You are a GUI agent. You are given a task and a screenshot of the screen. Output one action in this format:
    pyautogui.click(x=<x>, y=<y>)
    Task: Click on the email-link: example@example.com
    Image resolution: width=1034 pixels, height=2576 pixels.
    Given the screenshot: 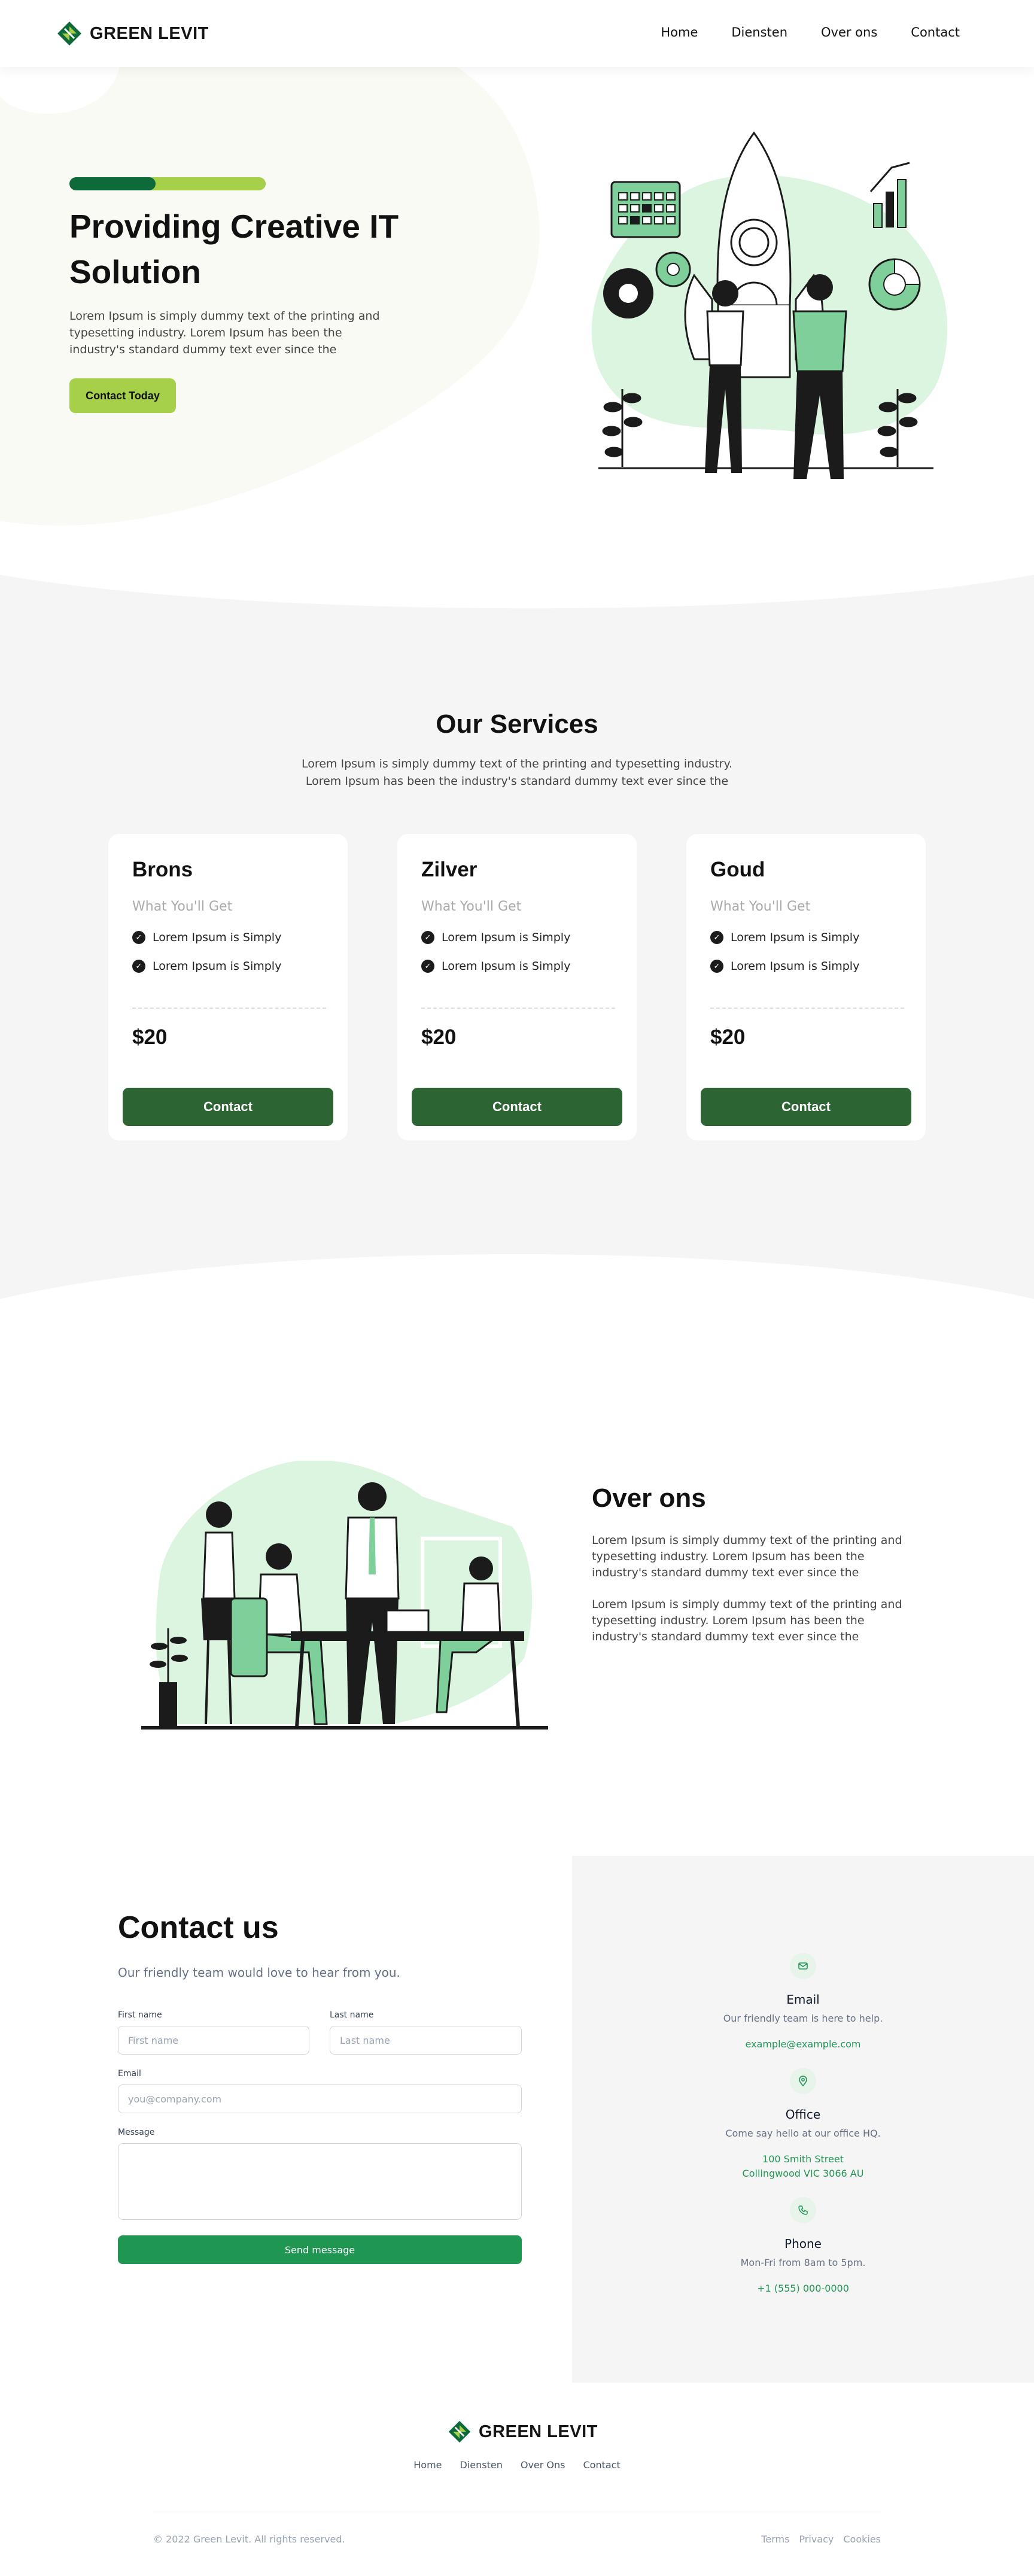 What is the action you would take?
    pyautogui.click(x=803, y=2044)
    